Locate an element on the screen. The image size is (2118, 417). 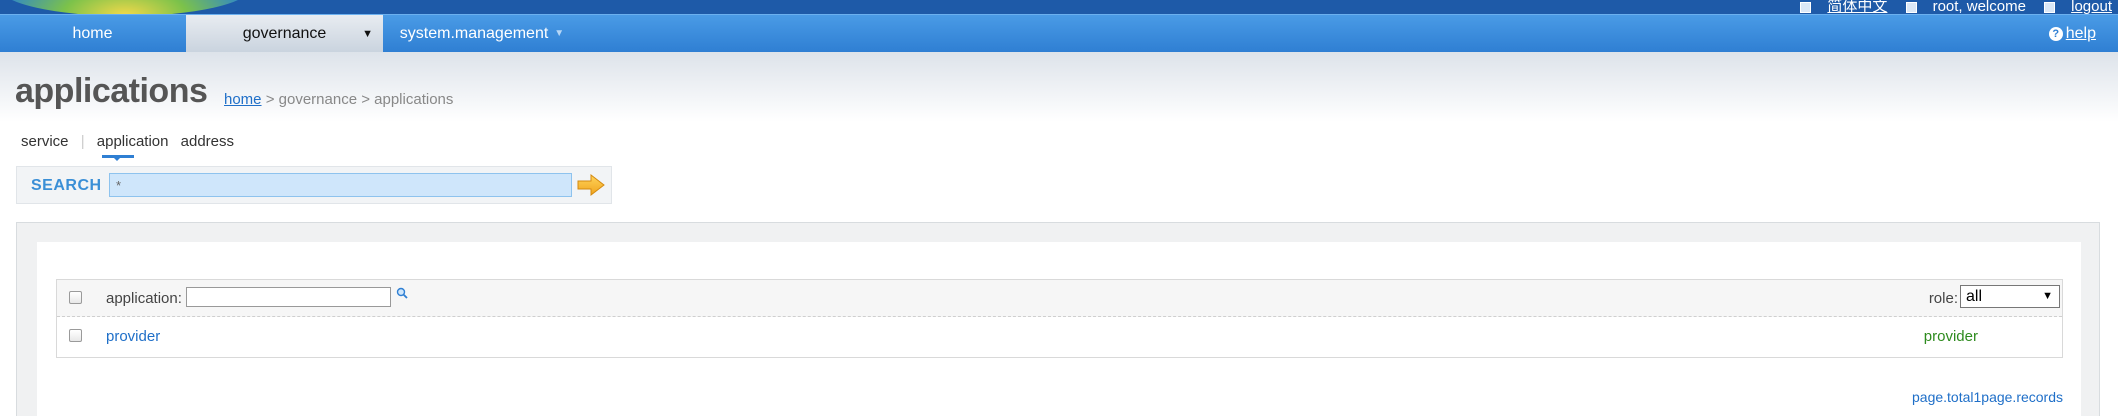
arrow-right-icon is located at coordinates (591, 185).